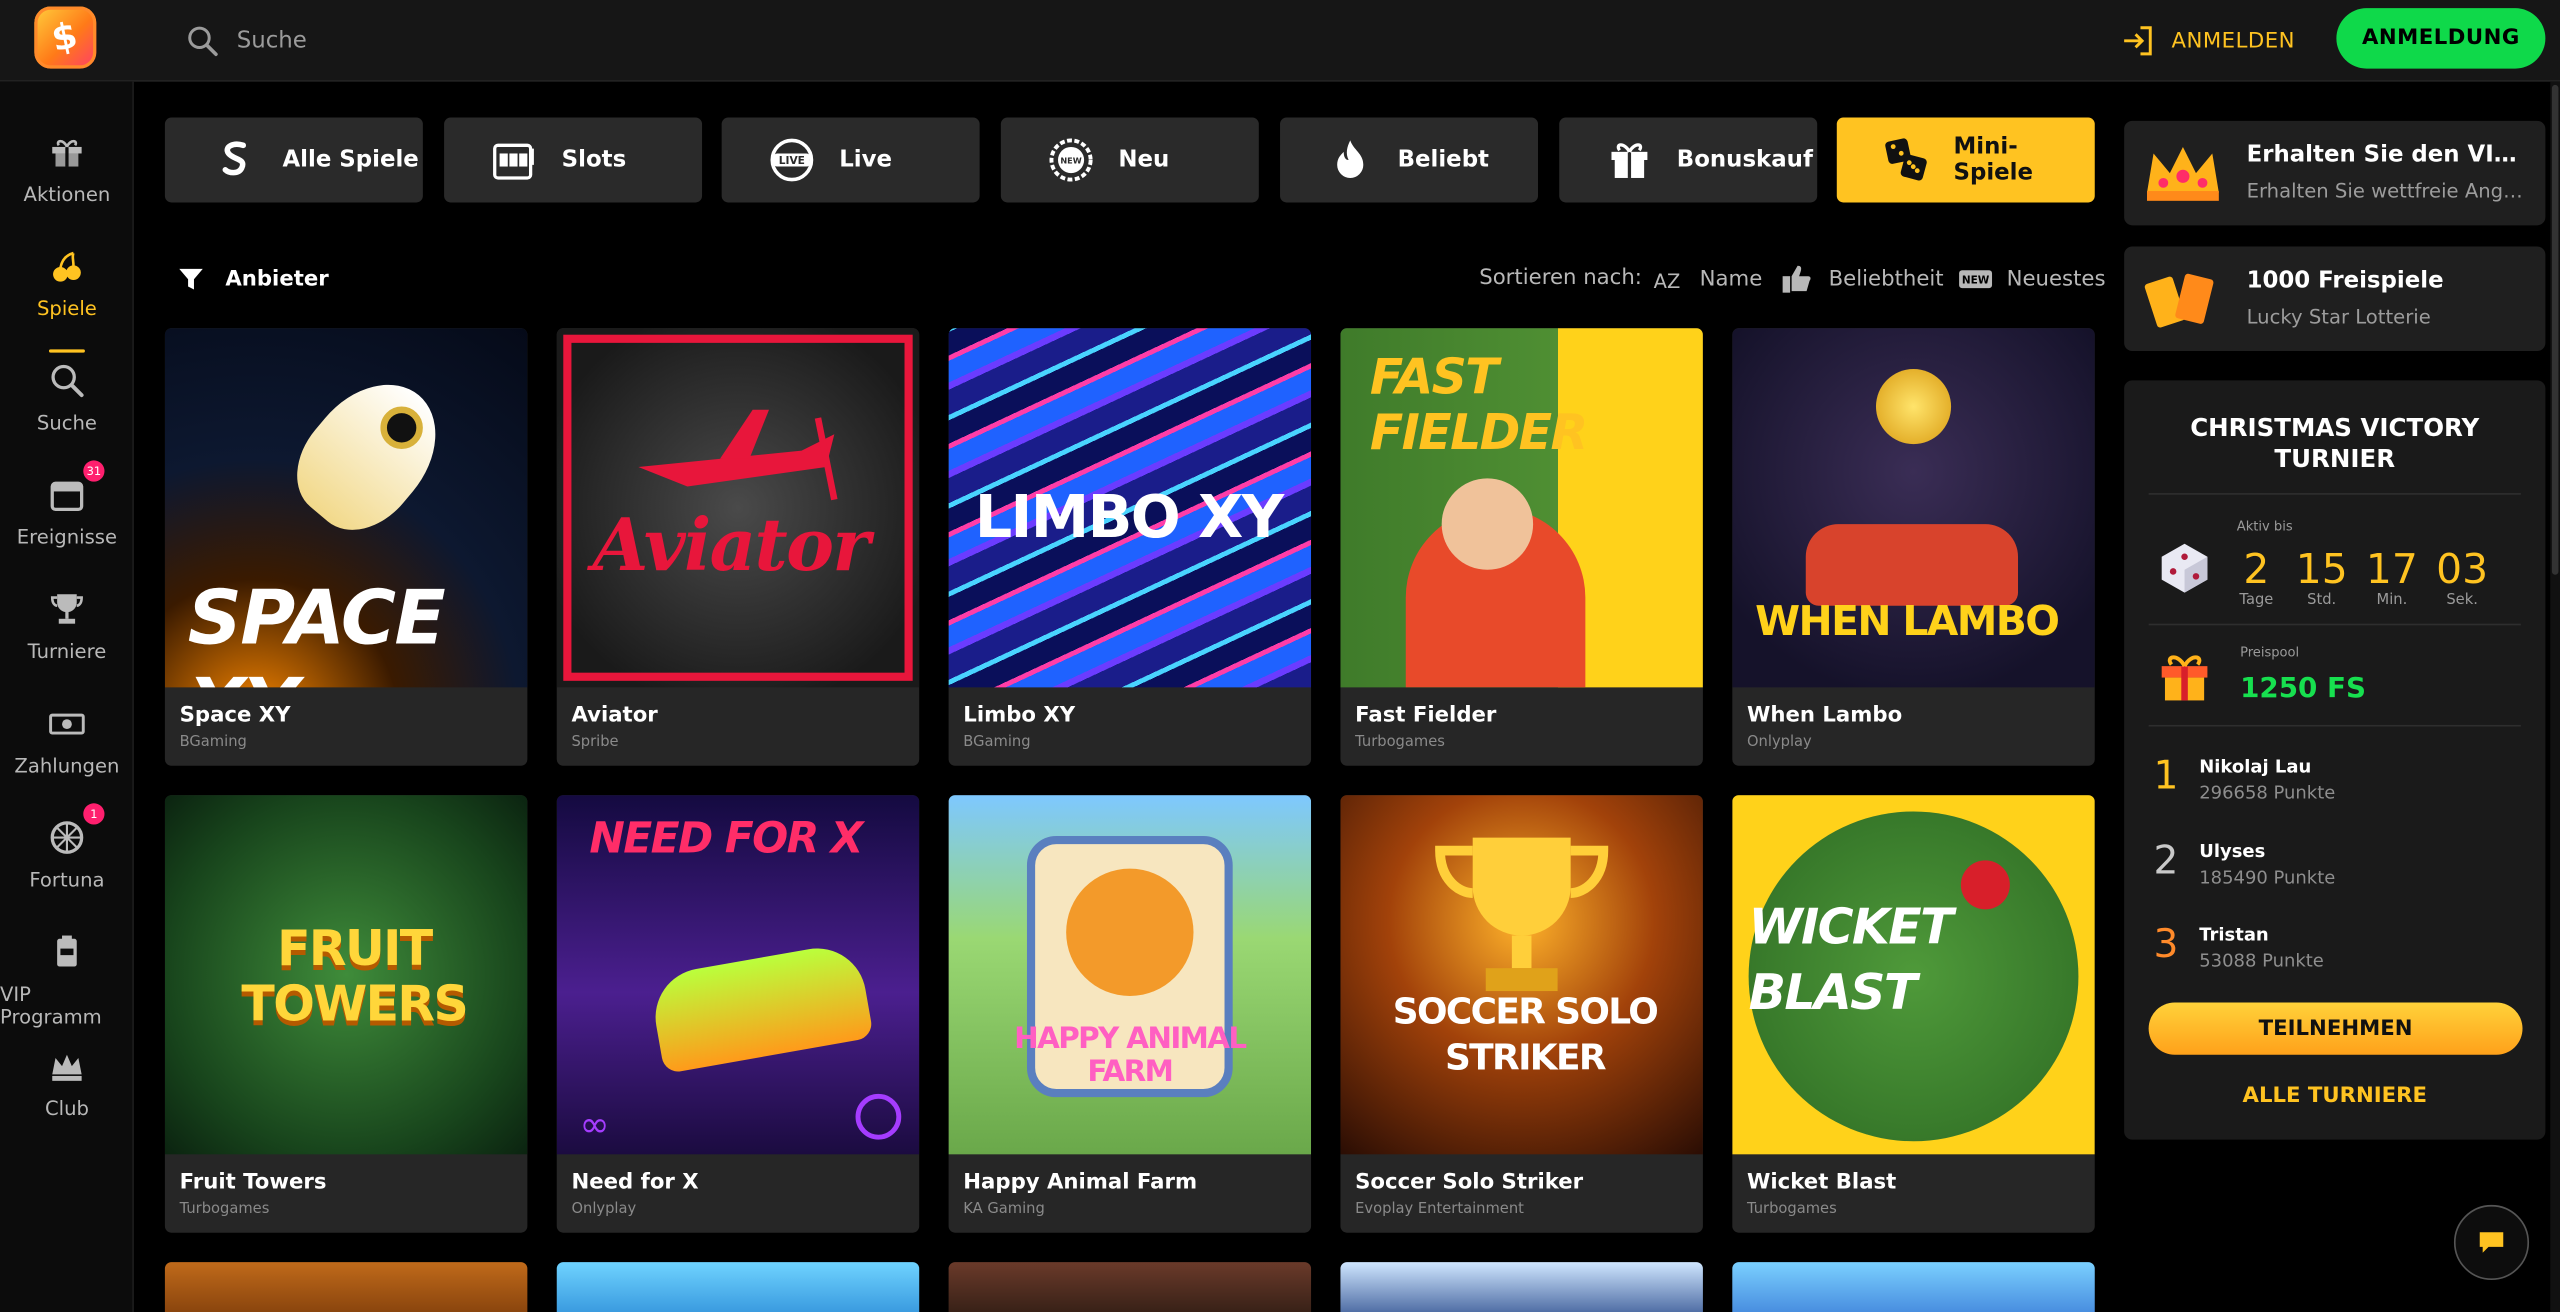  I want to click on crown-icon, so click(67, 1067).